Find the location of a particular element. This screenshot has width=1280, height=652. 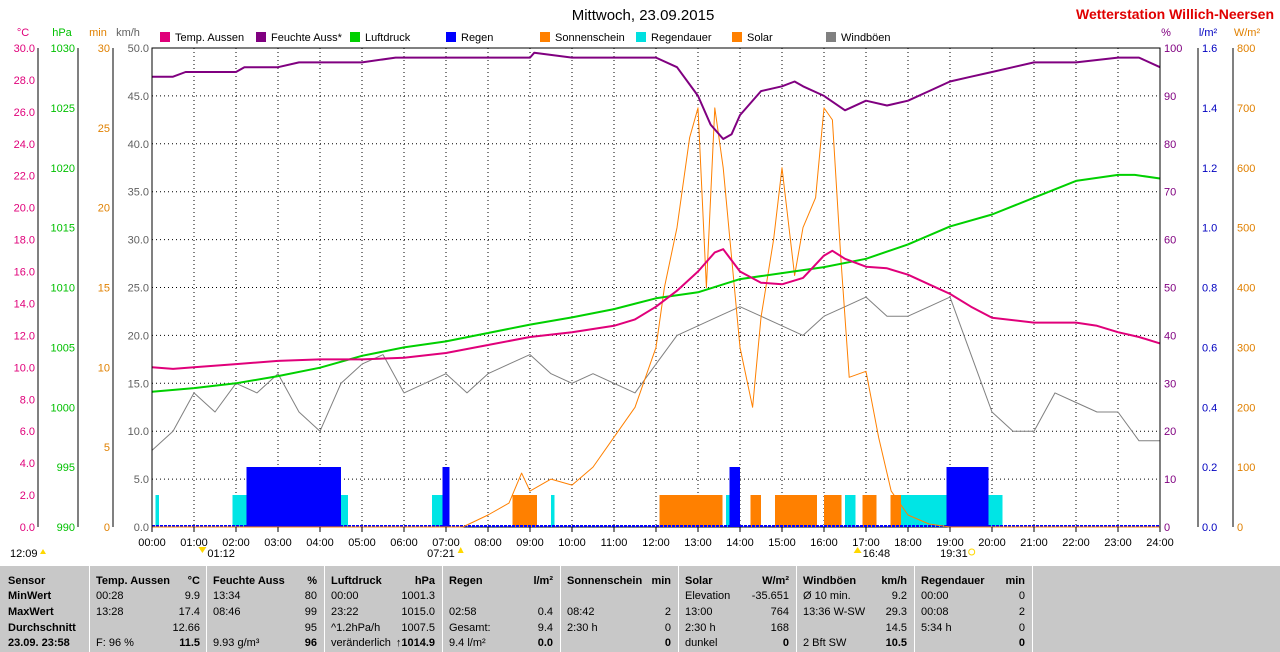

minutes-tick-label: 5 is located at coordinates (107, 448).